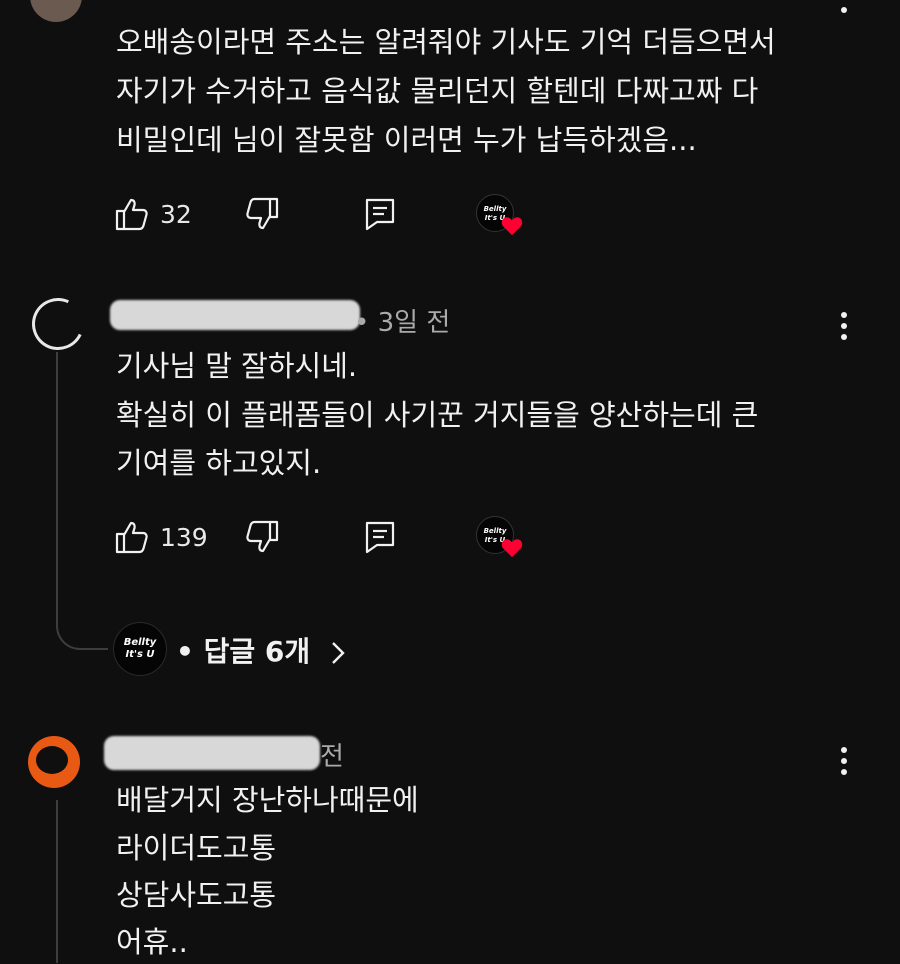 This screenshot has height=964, width=900. Describe the element at coordinates (437, 91) in the screenshot. I see `comment-text-line: 자기가 수거하고 음식값 물리던지 할텐데 다짜고짜 다` at that location.